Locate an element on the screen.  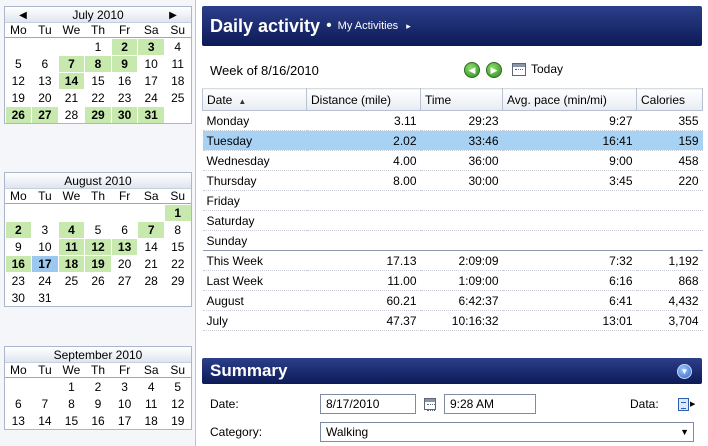
category-dropdown: Walking ▼ is located at coordinates (507, 432).